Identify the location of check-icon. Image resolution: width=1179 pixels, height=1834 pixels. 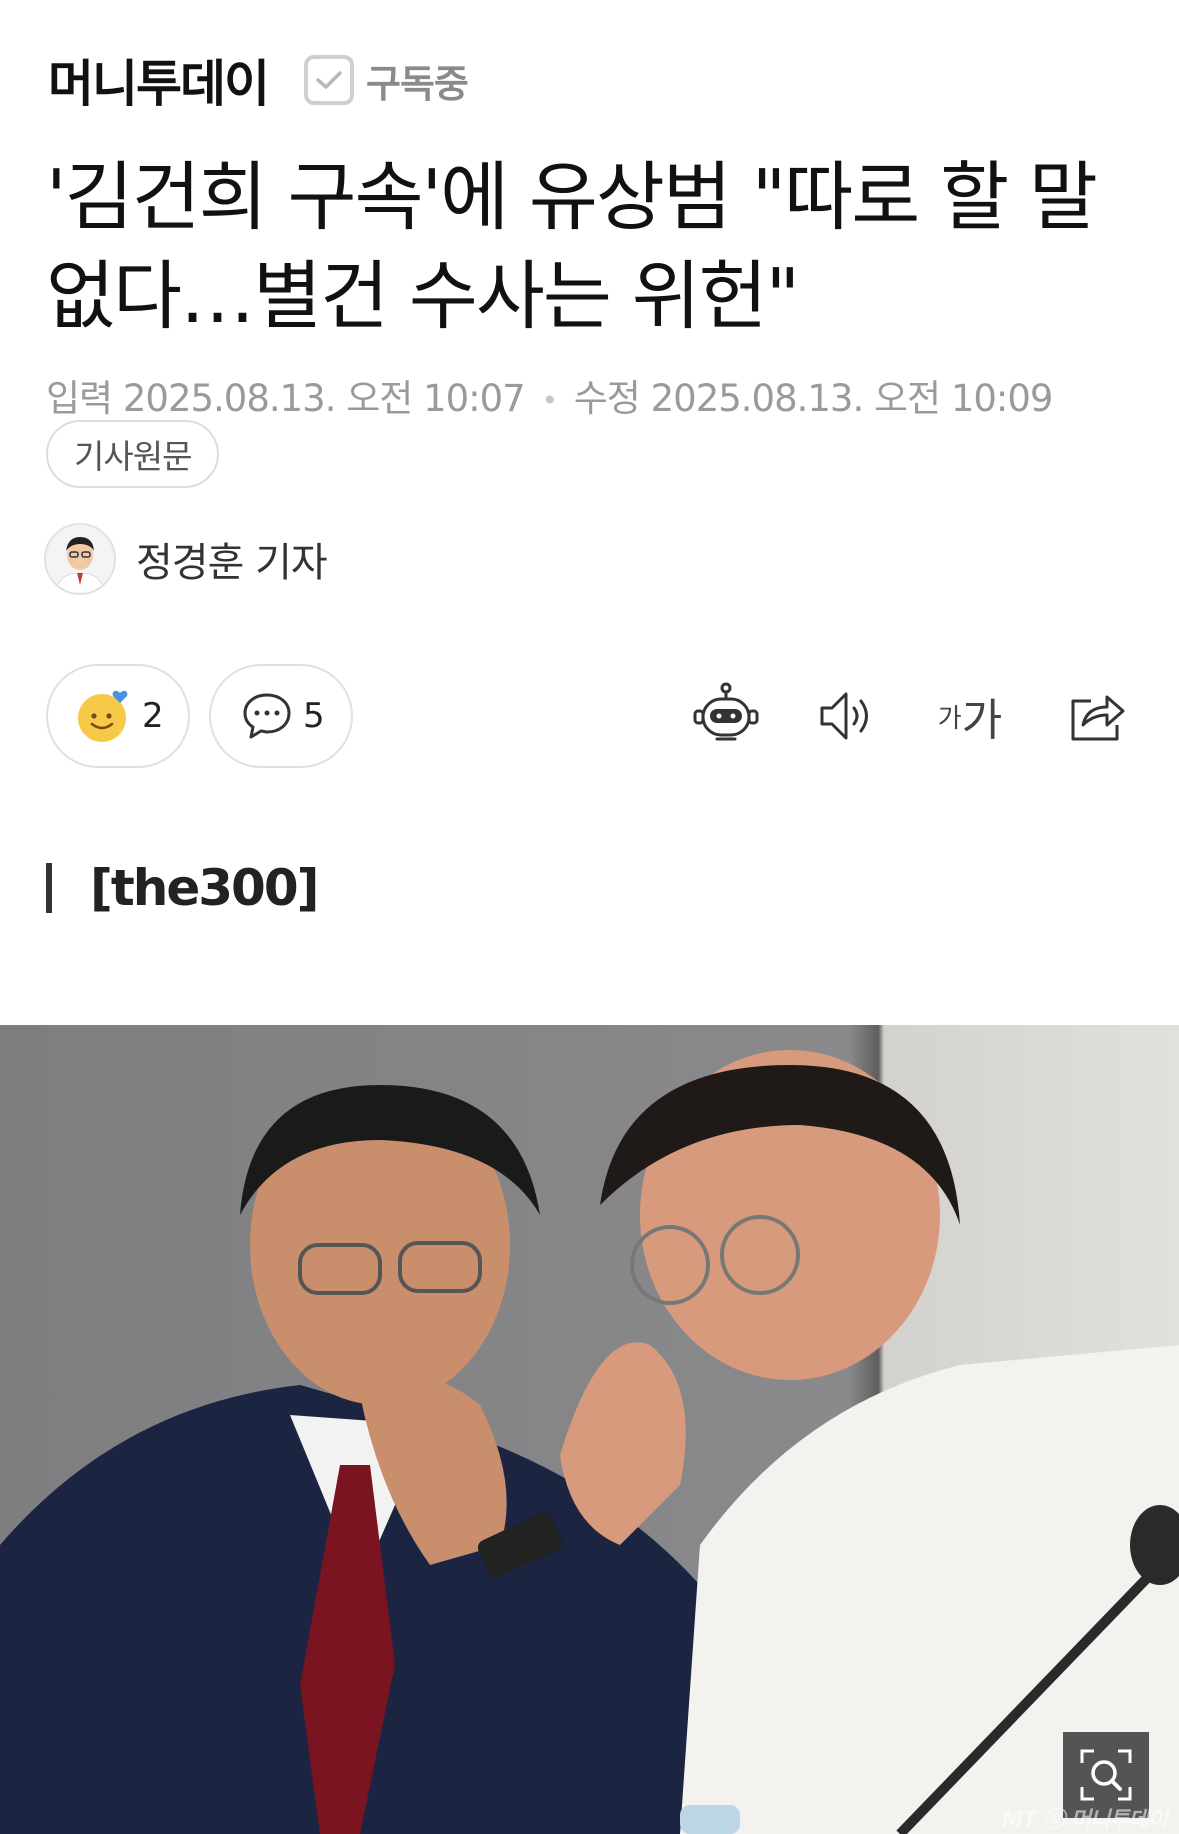
(329, 80).